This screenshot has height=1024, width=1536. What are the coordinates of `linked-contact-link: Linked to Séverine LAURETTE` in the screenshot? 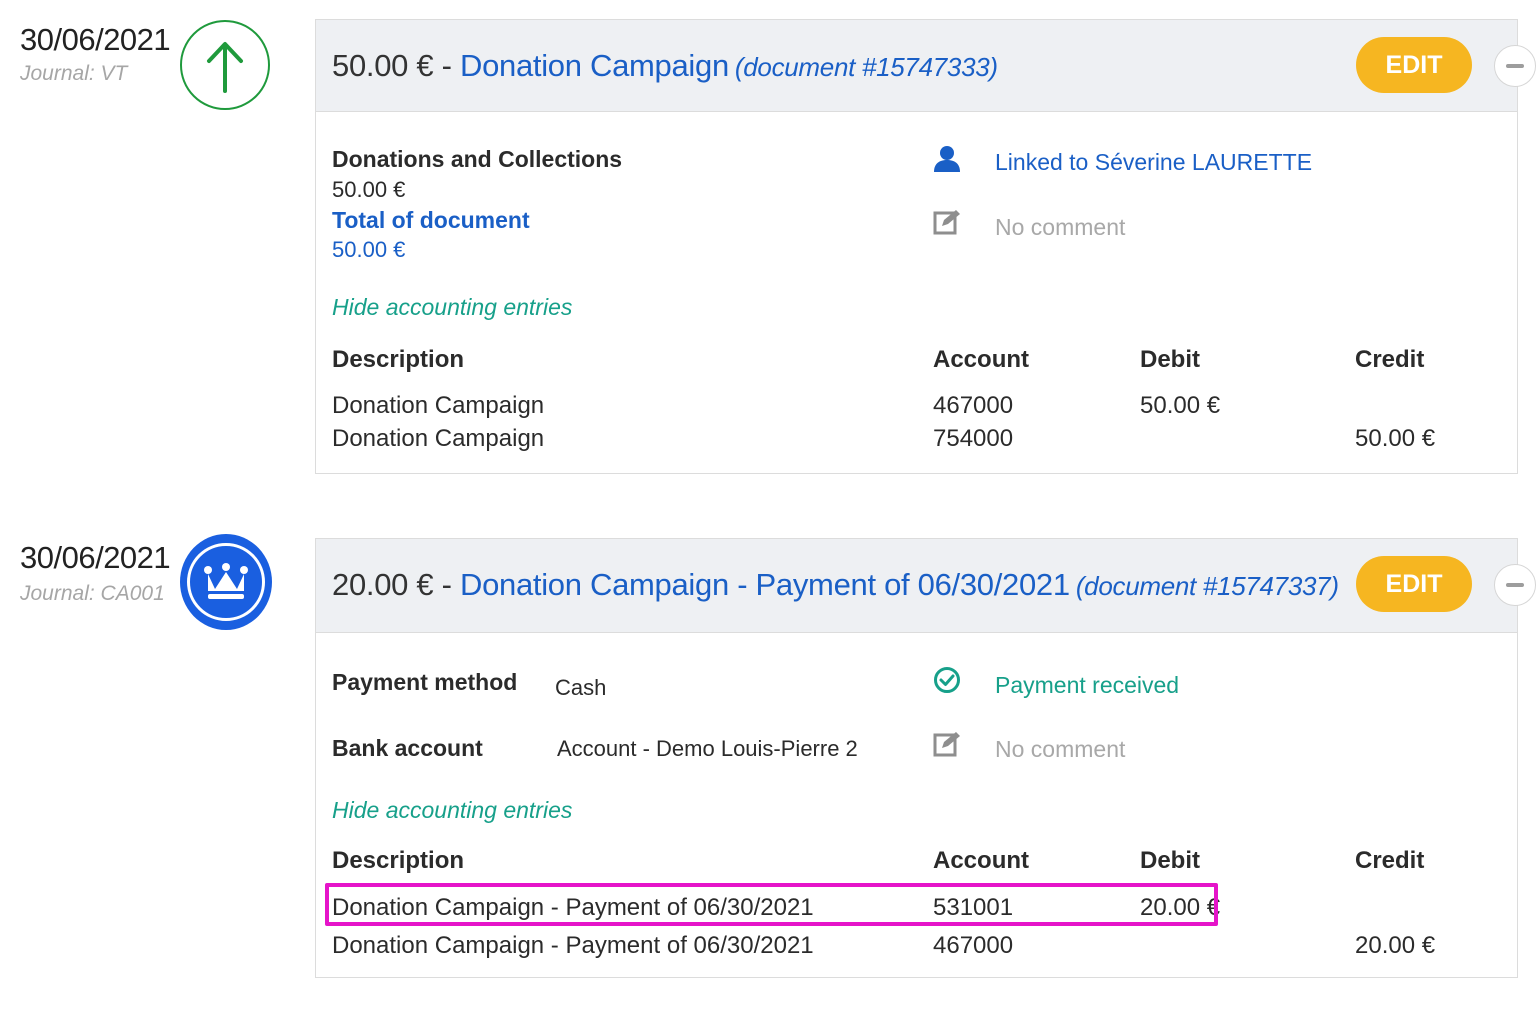 It's located at (1153, 162).